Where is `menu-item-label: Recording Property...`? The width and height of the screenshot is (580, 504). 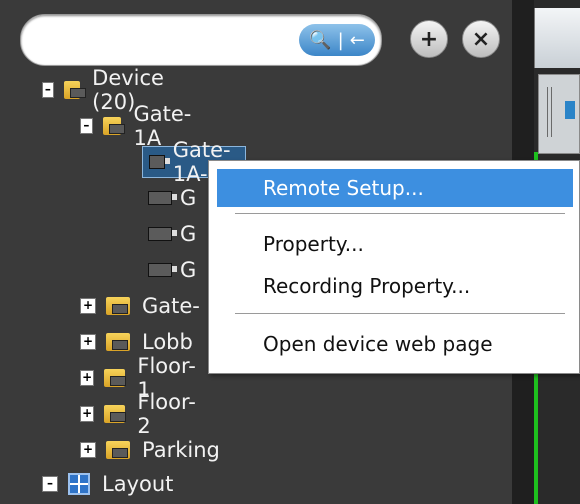 menu-item-label: Recording Property... is located at coordinates (367, 286).